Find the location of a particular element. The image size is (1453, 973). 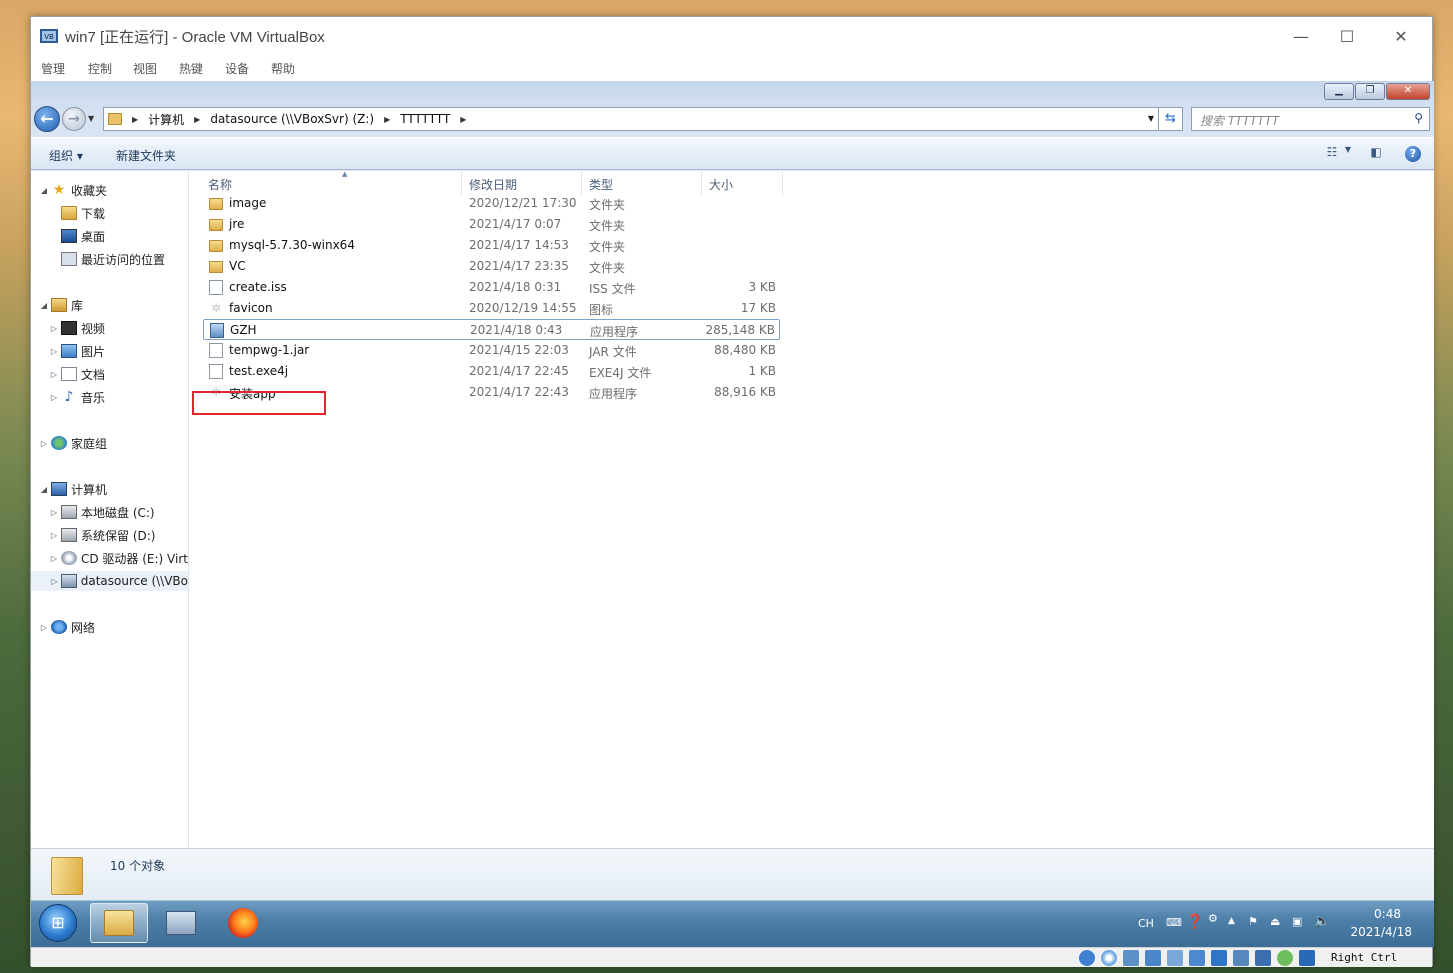

tree-documents: ▷ 文档 is located at coordinates (77, 374).